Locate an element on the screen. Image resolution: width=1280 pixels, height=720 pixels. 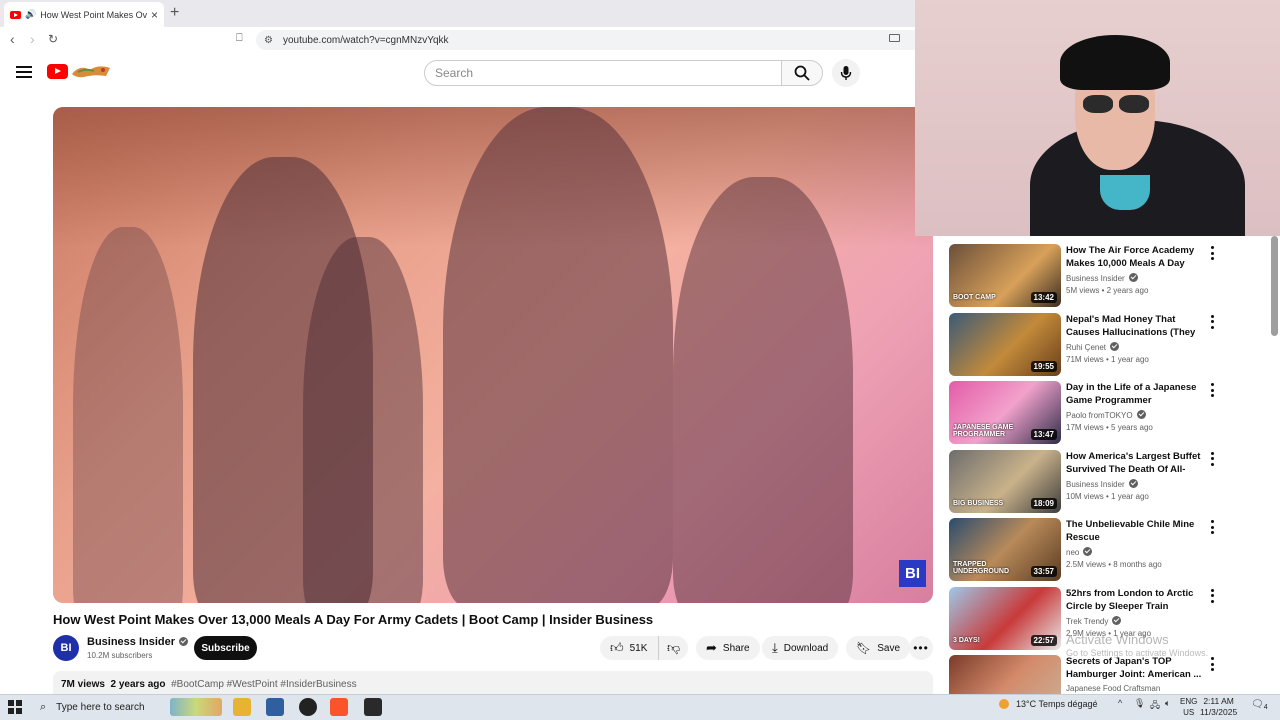
more-actions-button: ••• is located at coordinates (921, 648).